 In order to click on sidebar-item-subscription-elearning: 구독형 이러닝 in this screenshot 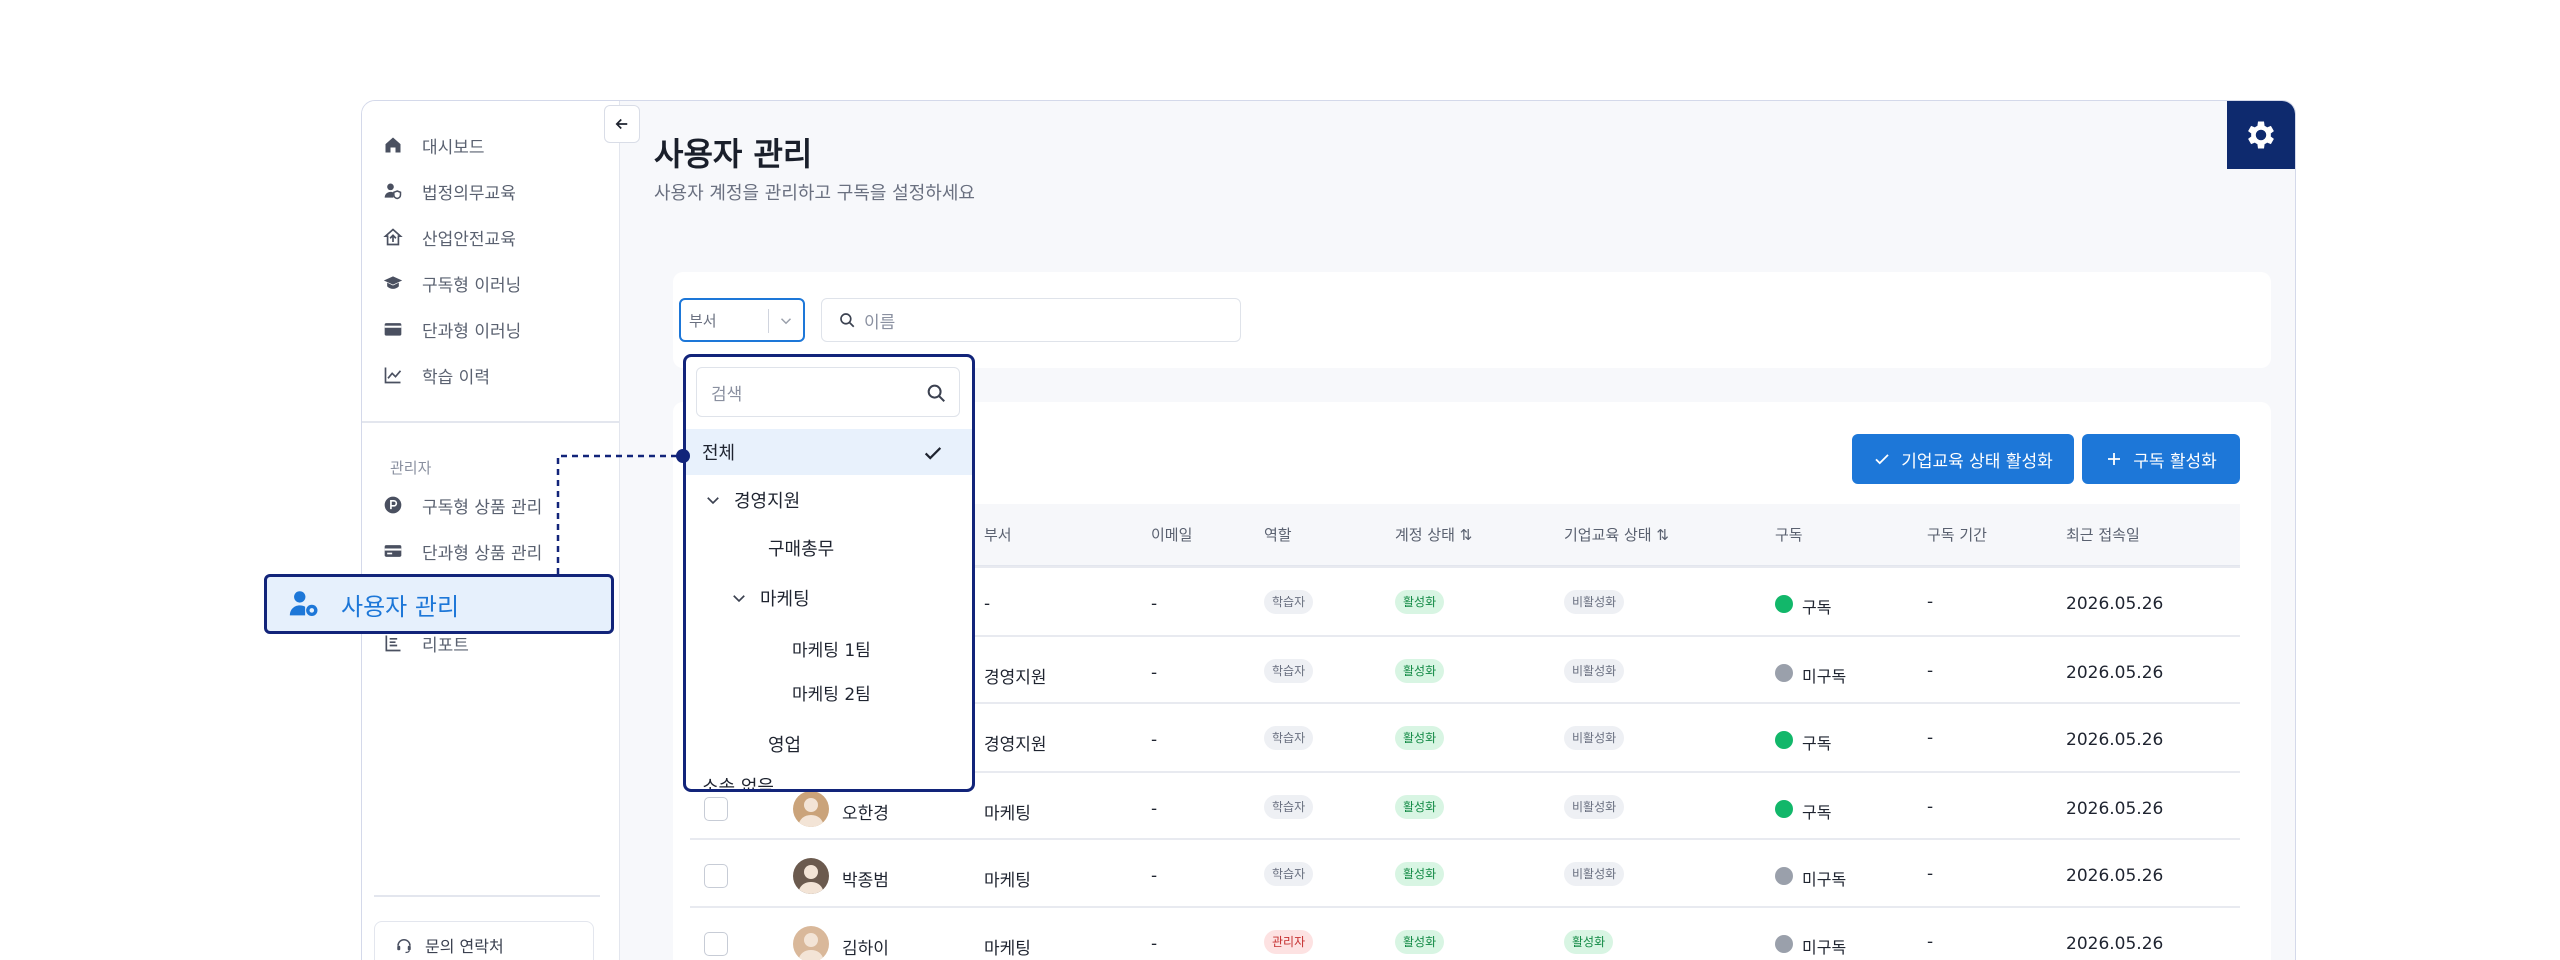, I will do `click(491, 283)`.